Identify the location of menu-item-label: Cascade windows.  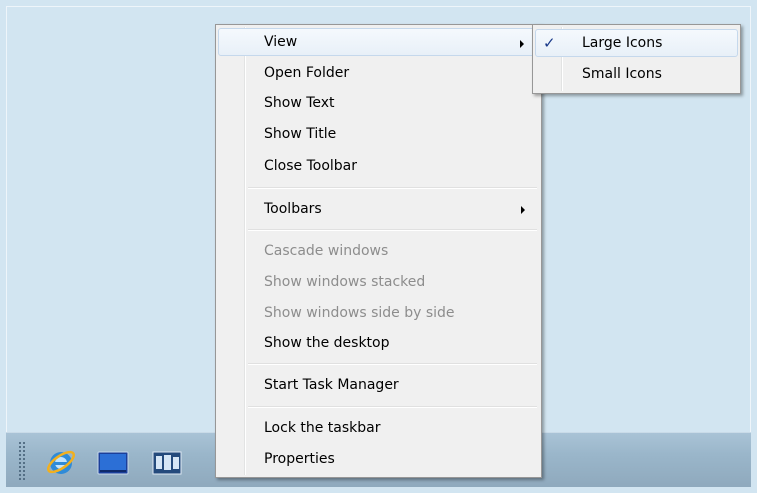
(326, 251).